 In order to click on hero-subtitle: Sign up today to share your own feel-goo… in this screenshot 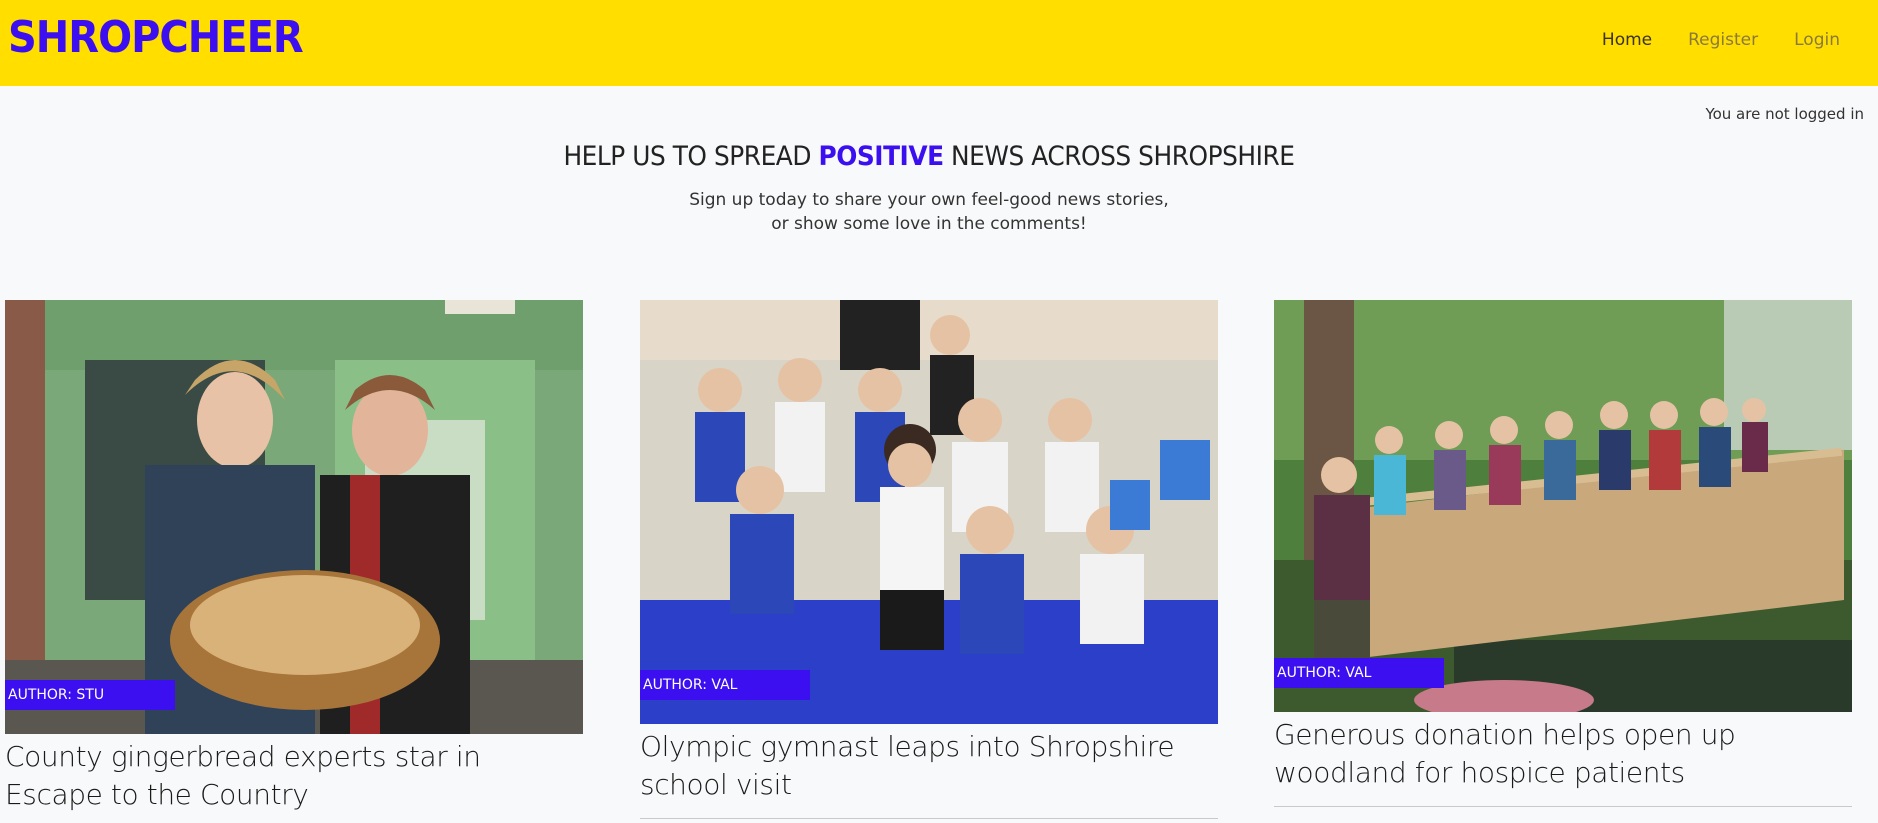, I will do `click(929, 212)`.